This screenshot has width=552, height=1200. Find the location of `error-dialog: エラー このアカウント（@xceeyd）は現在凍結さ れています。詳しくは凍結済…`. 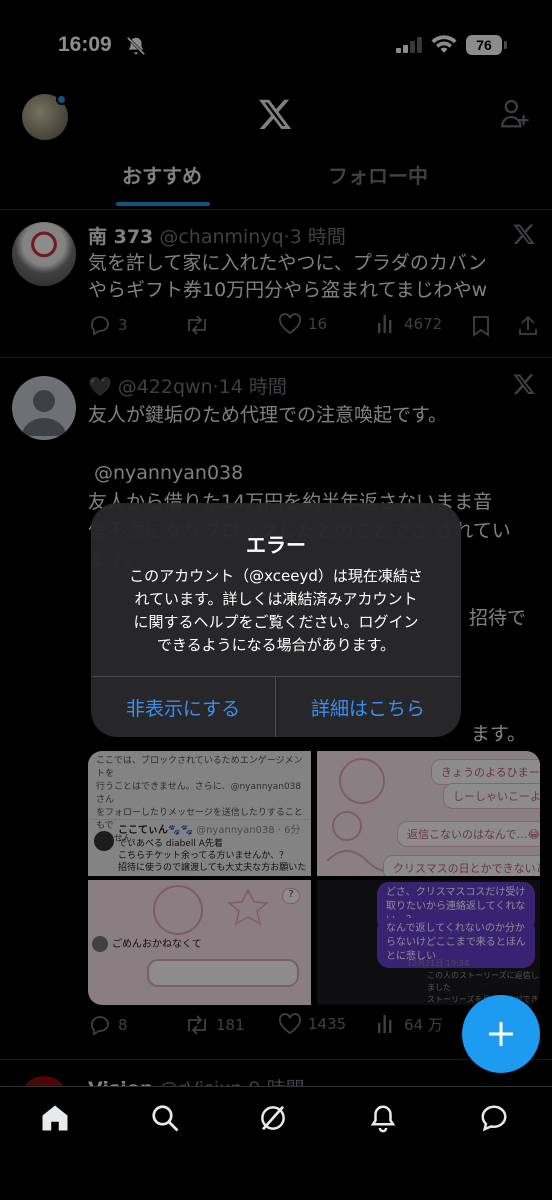

error-dialog: エラー このアカウント（@xceeyd）は現在凍結さ れています。詳しくは凍結済… is located at coordinates (276, 620).